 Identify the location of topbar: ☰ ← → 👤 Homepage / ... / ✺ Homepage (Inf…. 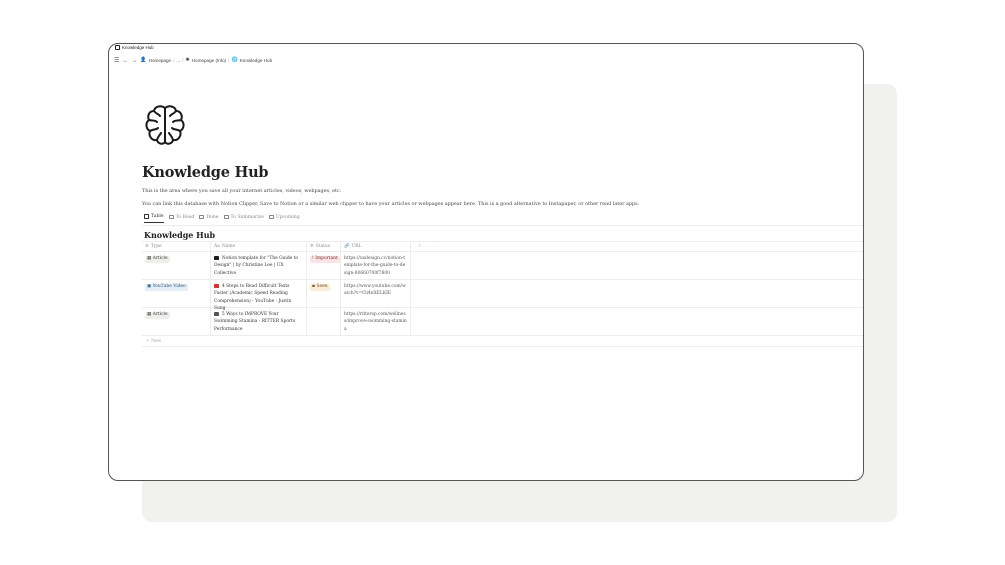
(193, 60).